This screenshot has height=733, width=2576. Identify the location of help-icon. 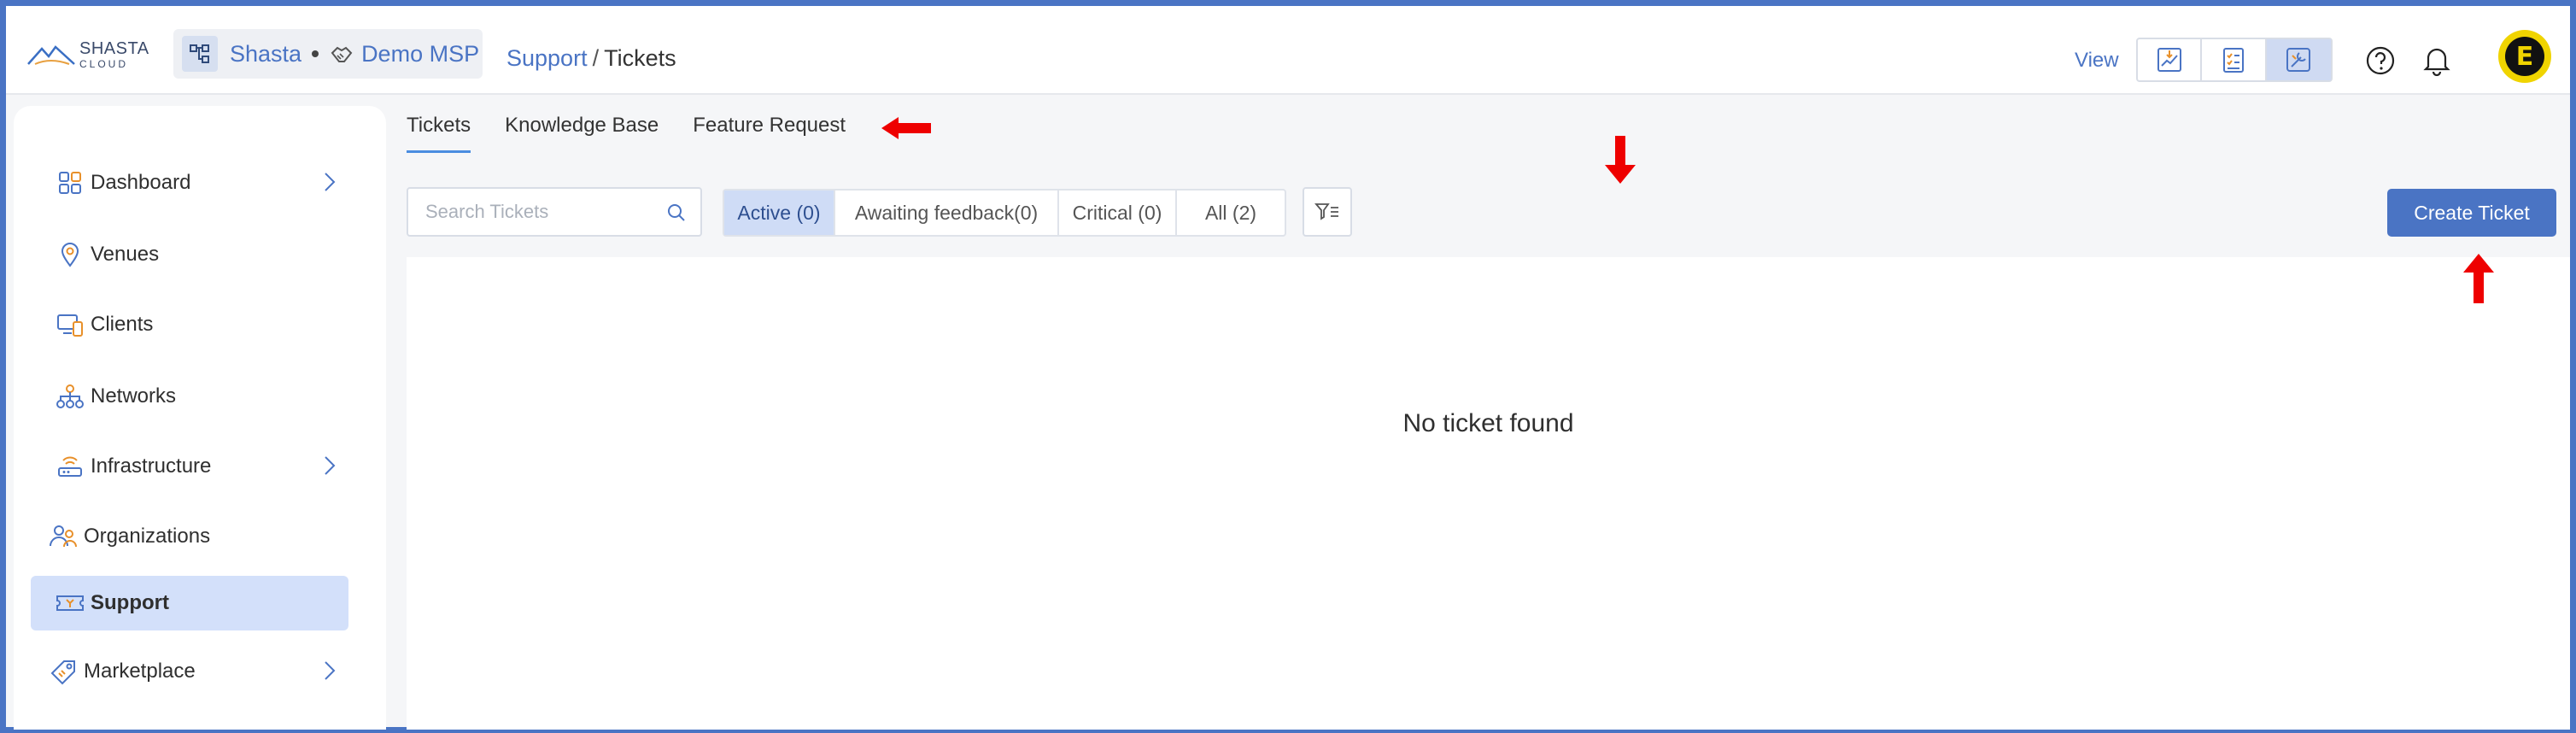
(2380, 62).